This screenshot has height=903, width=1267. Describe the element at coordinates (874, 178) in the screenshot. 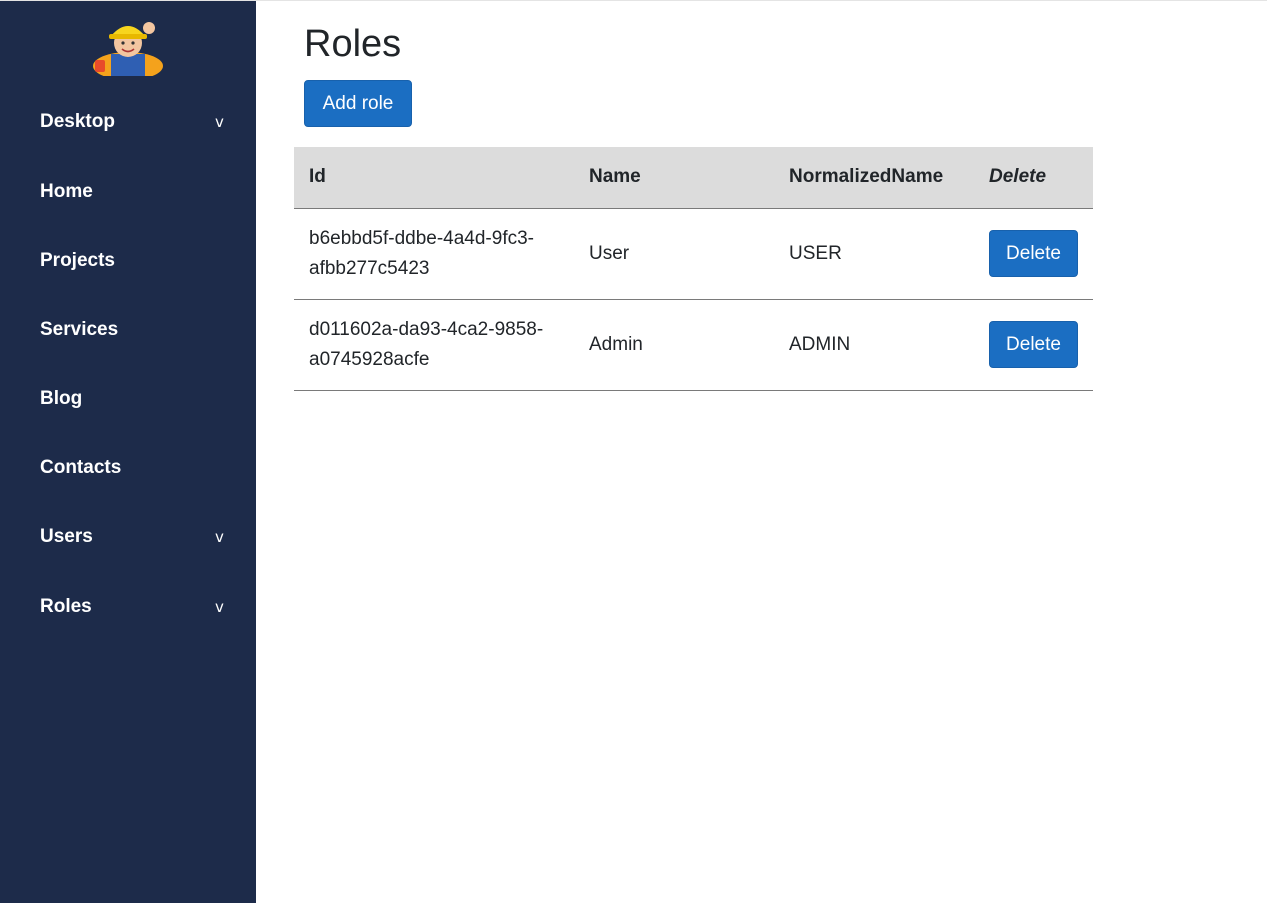

I see `column-header-normalized-name: NormalizedName` at that location.